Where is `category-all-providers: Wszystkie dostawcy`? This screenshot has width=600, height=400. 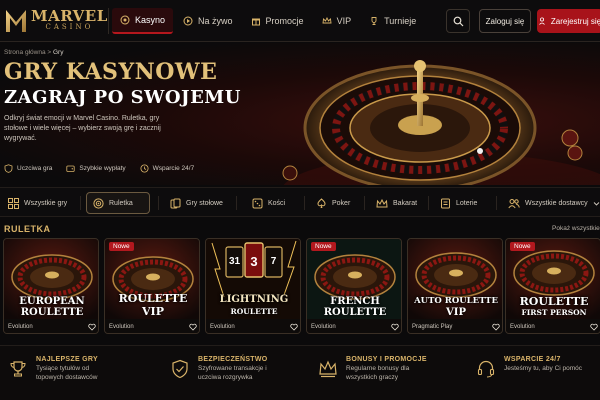
category-all-providers: Wszystkie dostawcy is located at coordinates (551, 203).